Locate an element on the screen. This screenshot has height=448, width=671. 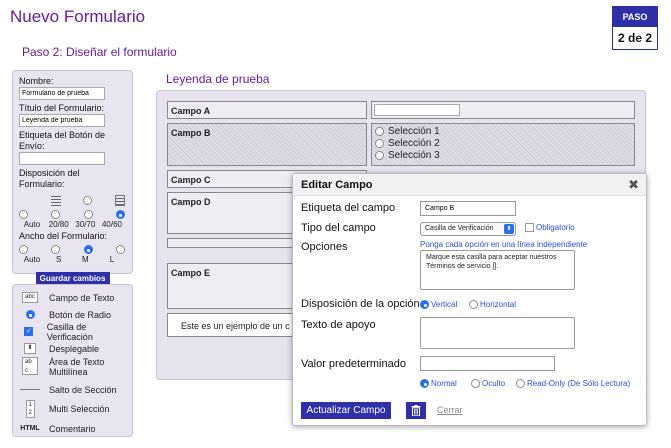
visibility-readonly-option: Read-Only (De Sólo Lectura) is located at coordinates (573, 383).